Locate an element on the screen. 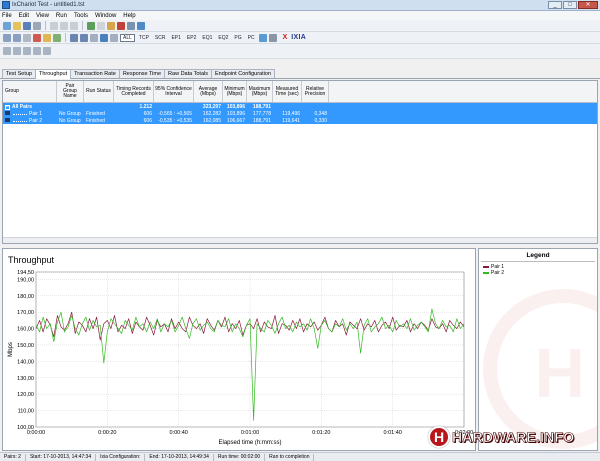 The height and width of the screenshot is (461, 600). close-button: ✕ is located at coordinates (588, 5).